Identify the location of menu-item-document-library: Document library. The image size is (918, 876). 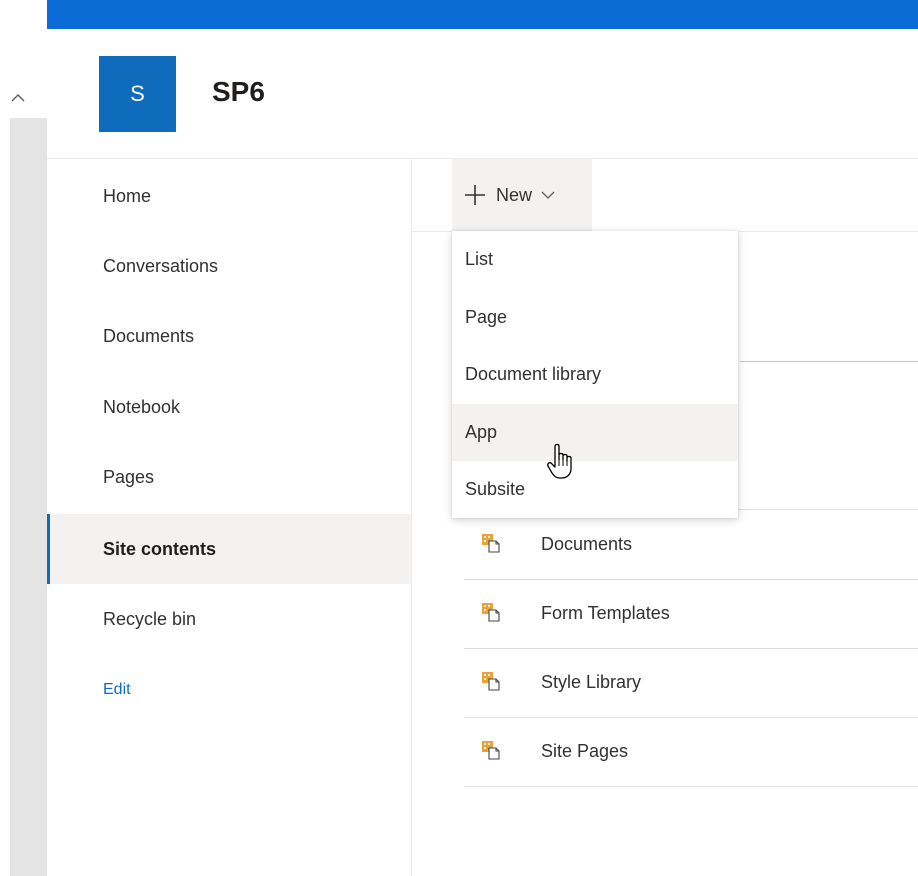
(595, 374).